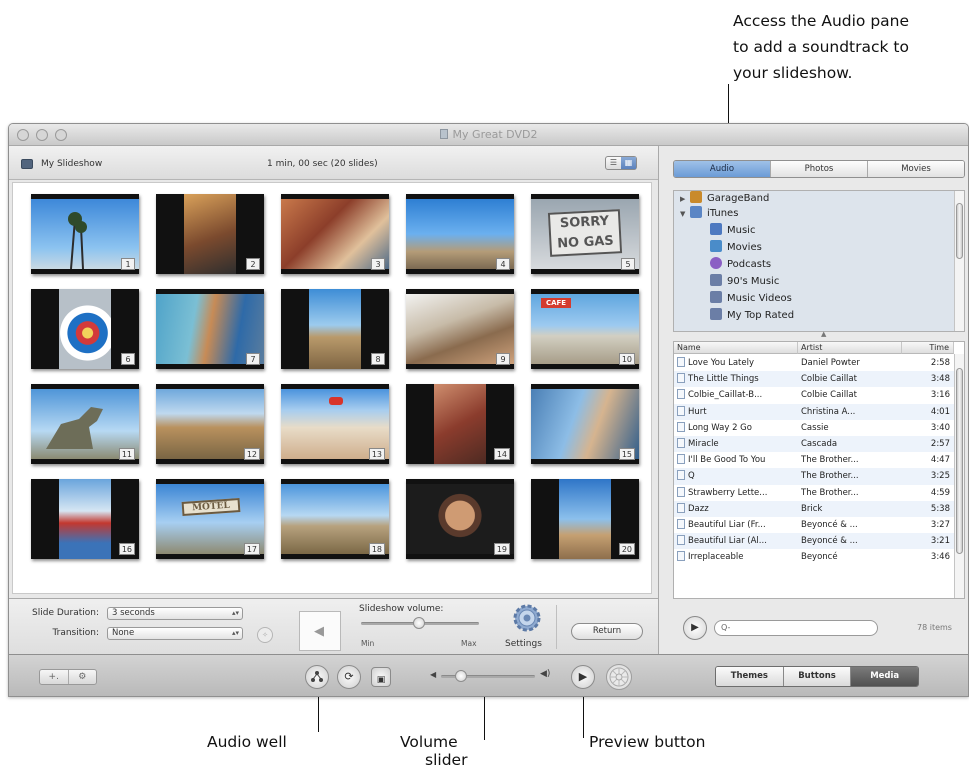  What do you see at coordinates (613, 163) in the screenshot?
I see `list-view-icon: ☰` at bounding box center [613, 163].